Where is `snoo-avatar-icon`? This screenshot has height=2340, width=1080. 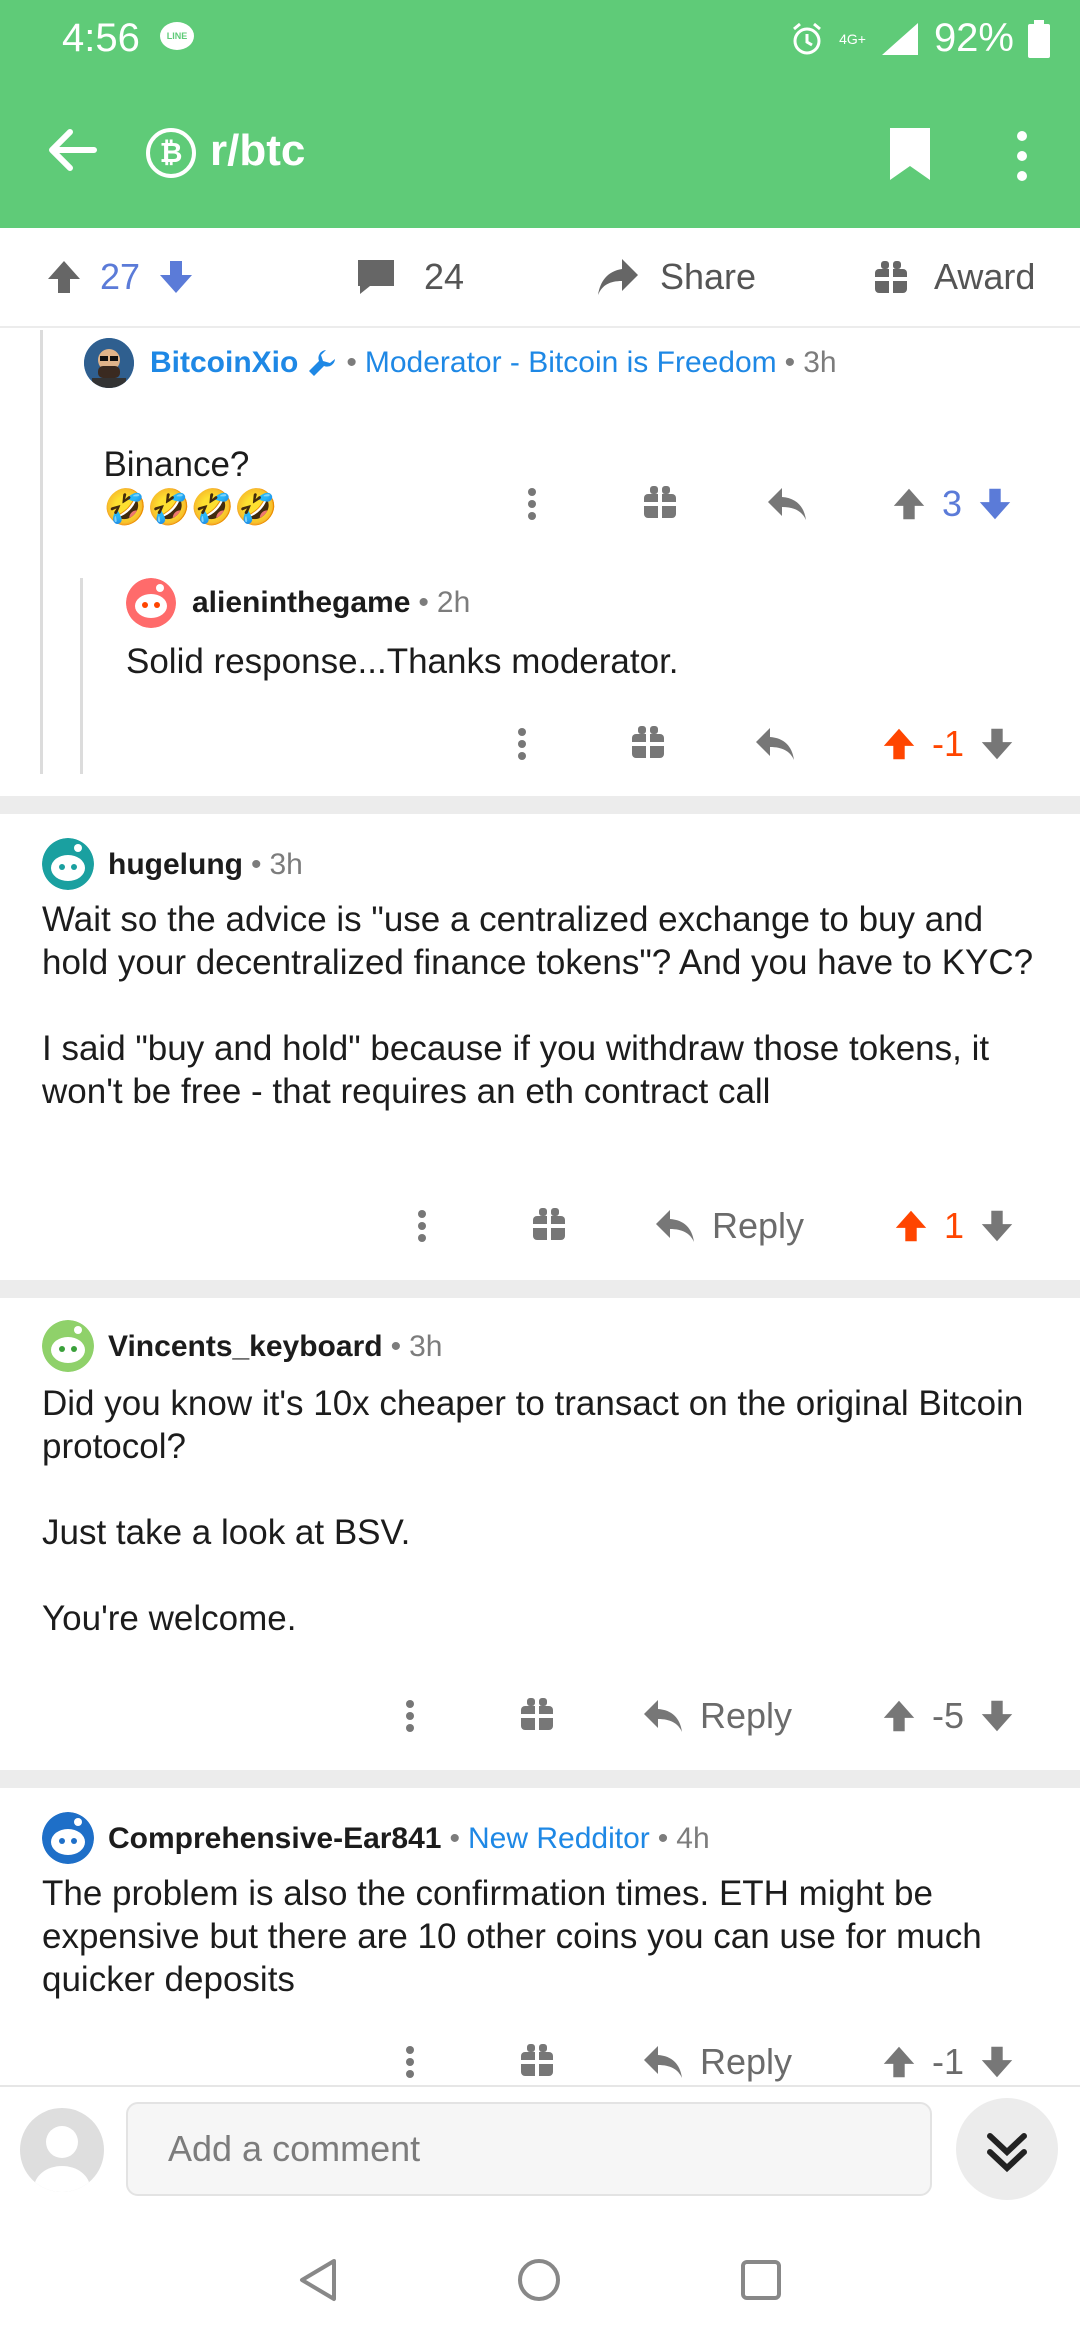 snoo-avatar-icon is located at coordinates (68, 1838).